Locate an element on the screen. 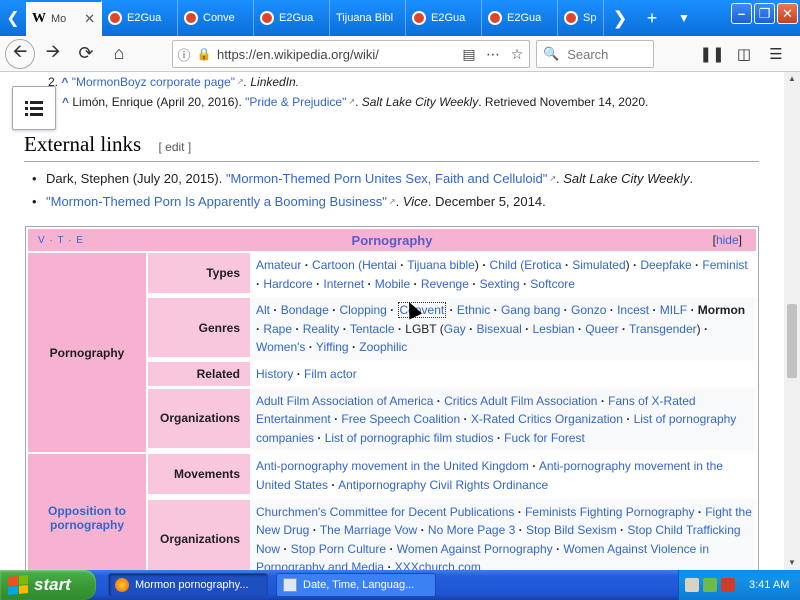  tab-wikipedia: W Mo ✕ is located at coordinates (64, 18).